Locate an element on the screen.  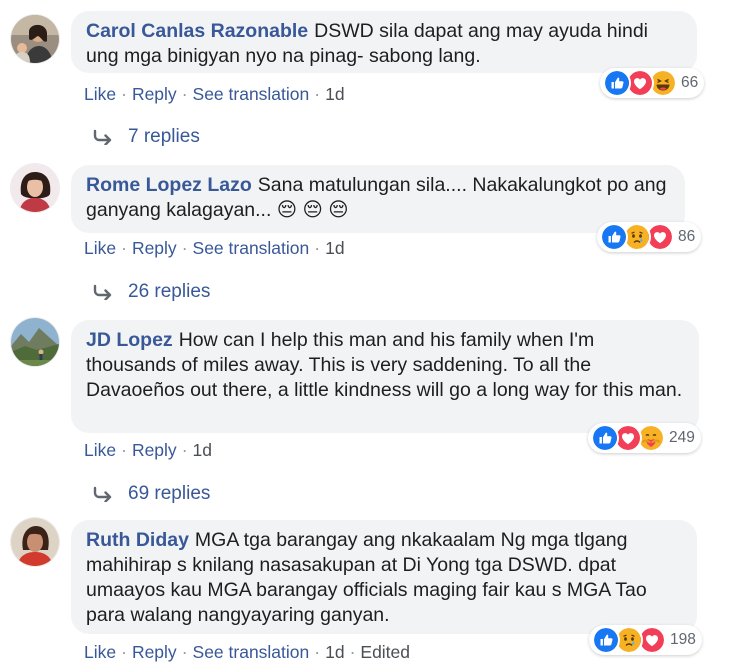
comment-author: Ruth Diday is located at coordinates (137, 540).